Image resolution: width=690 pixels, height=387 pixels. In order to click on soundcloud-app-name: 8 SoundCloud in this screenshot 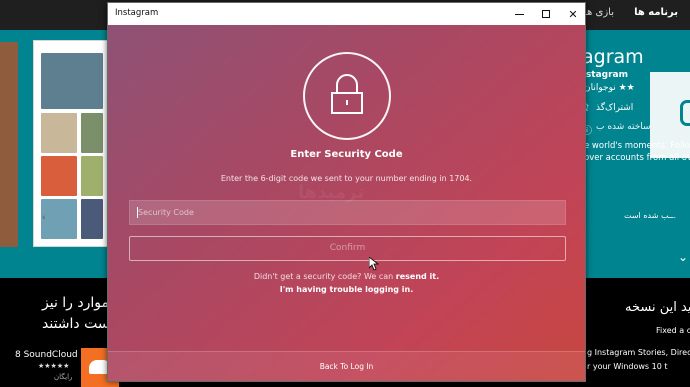, I will do `click(46, 355)`.